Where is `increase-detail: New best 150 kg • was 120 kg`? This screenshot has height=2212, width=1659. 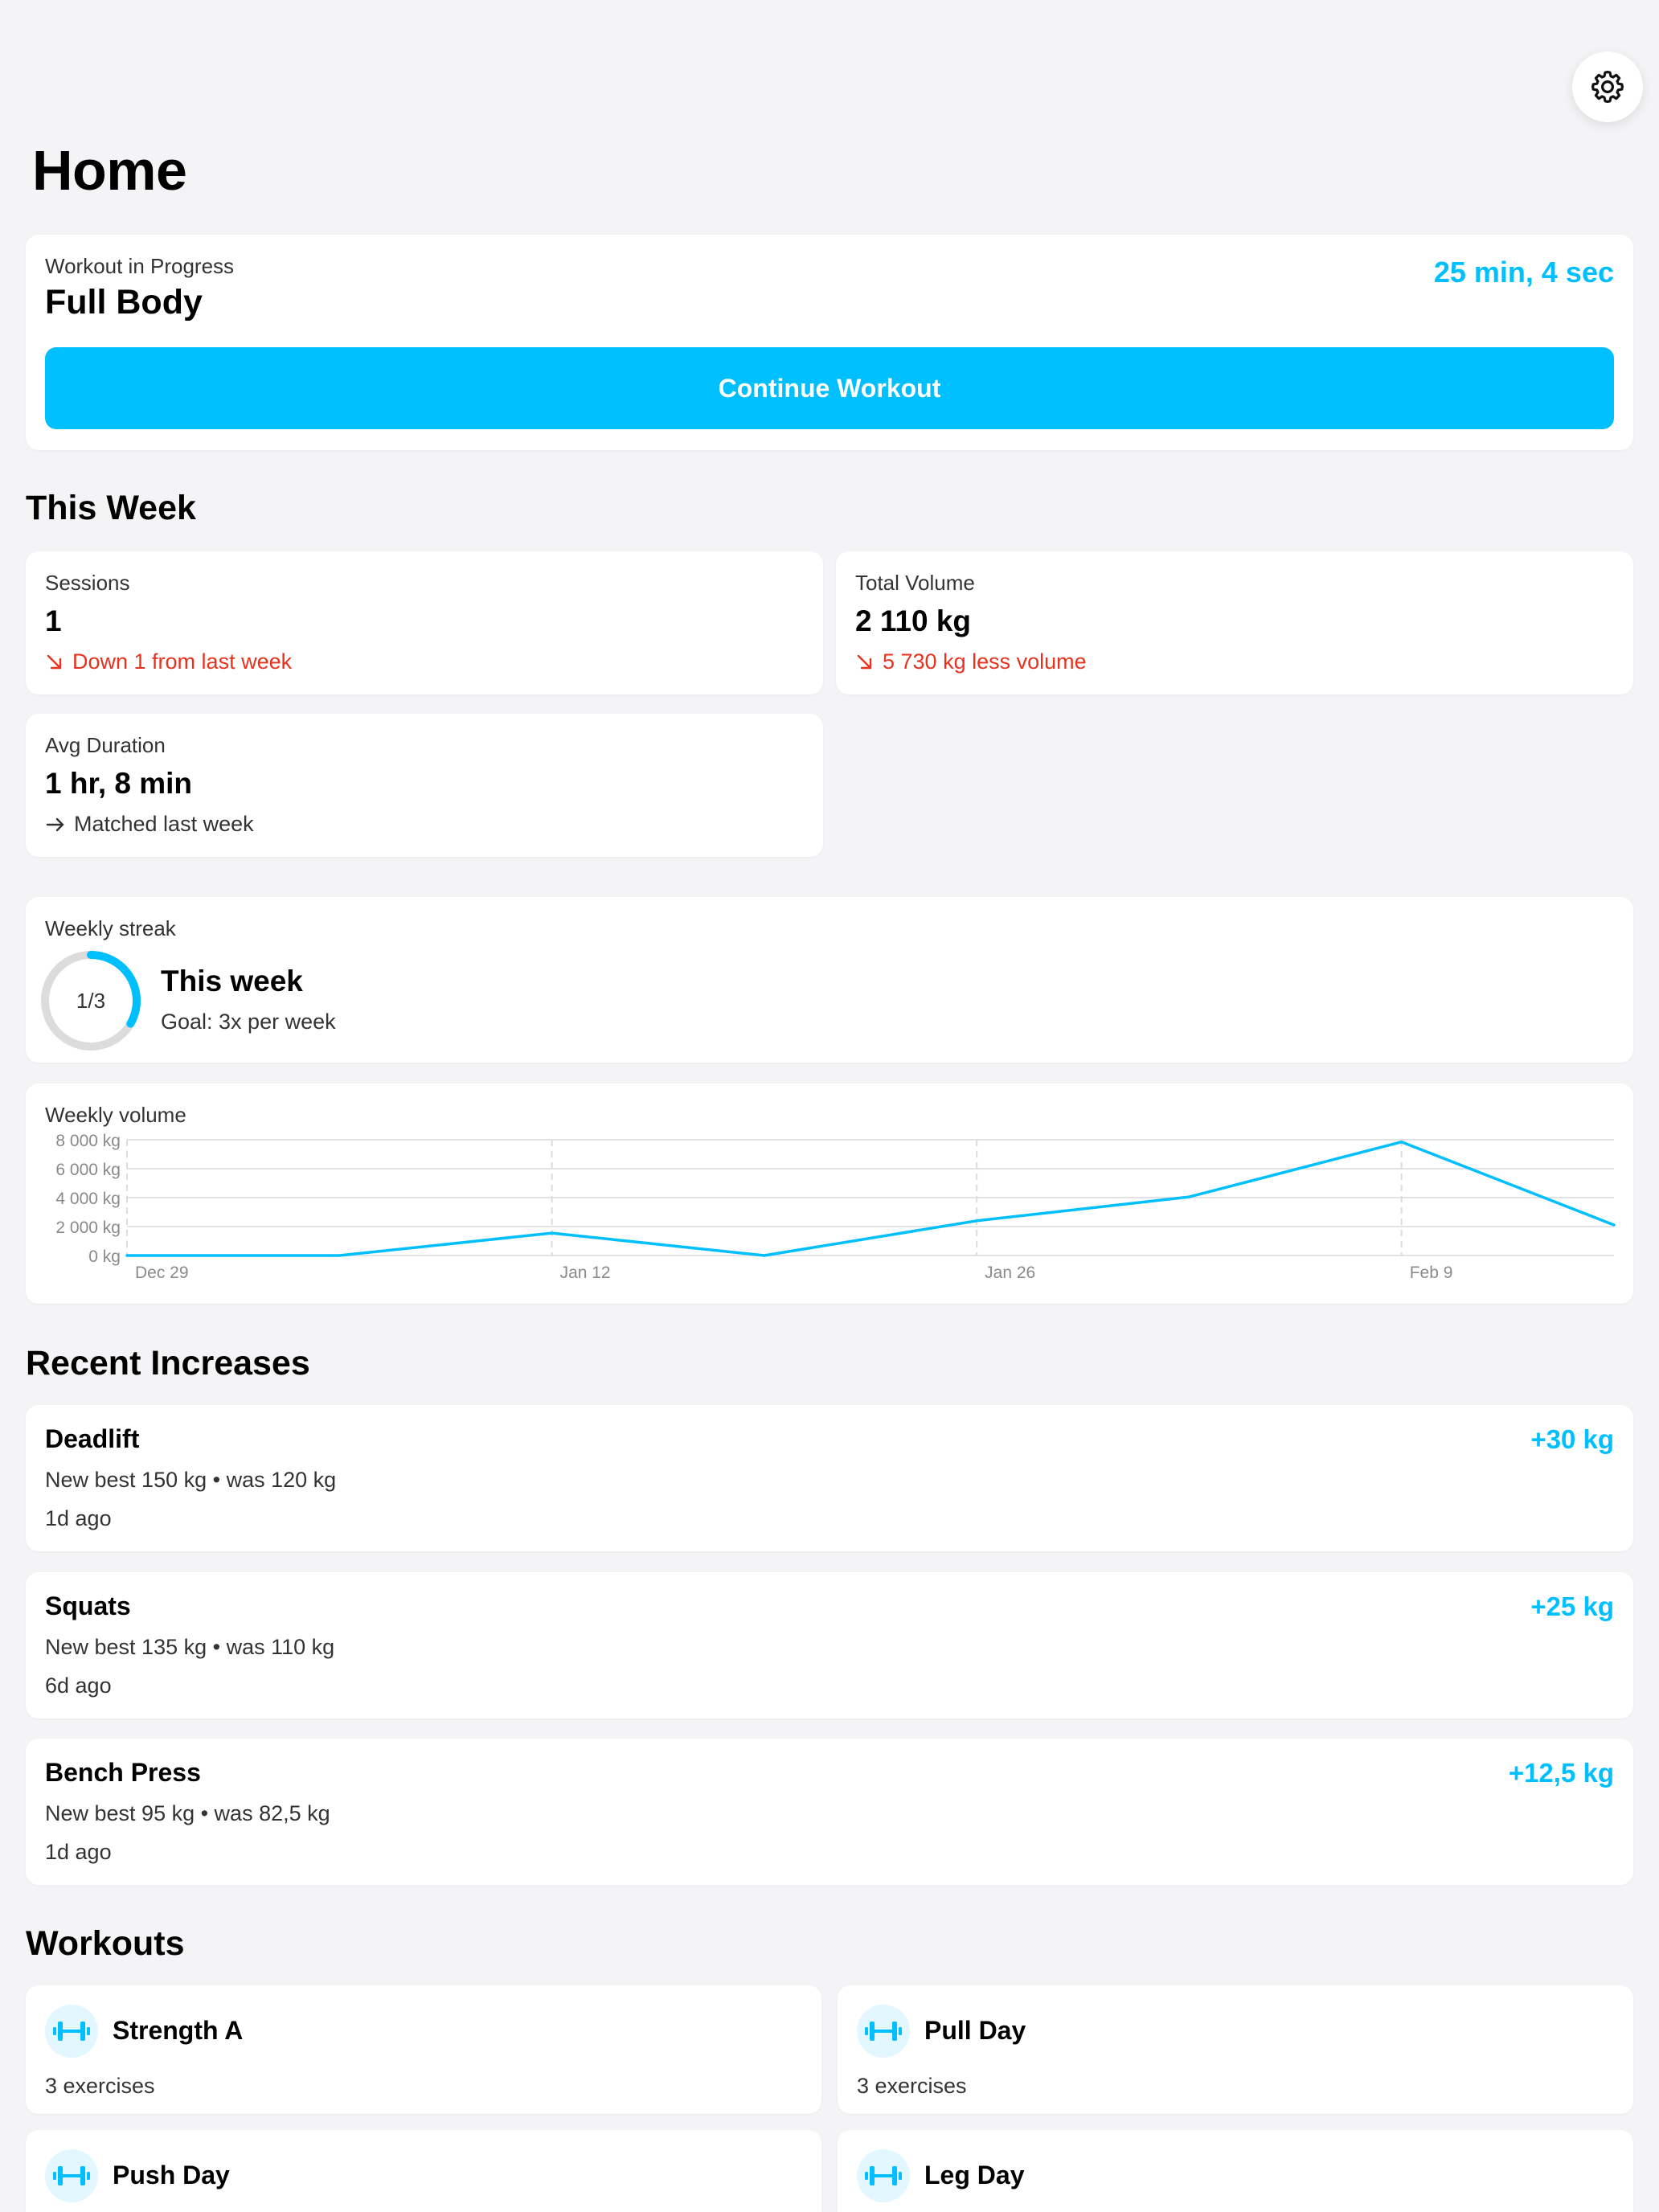 increase-detail: New best 150 kg • was 120 kg is located at coordinates (191, 1480).